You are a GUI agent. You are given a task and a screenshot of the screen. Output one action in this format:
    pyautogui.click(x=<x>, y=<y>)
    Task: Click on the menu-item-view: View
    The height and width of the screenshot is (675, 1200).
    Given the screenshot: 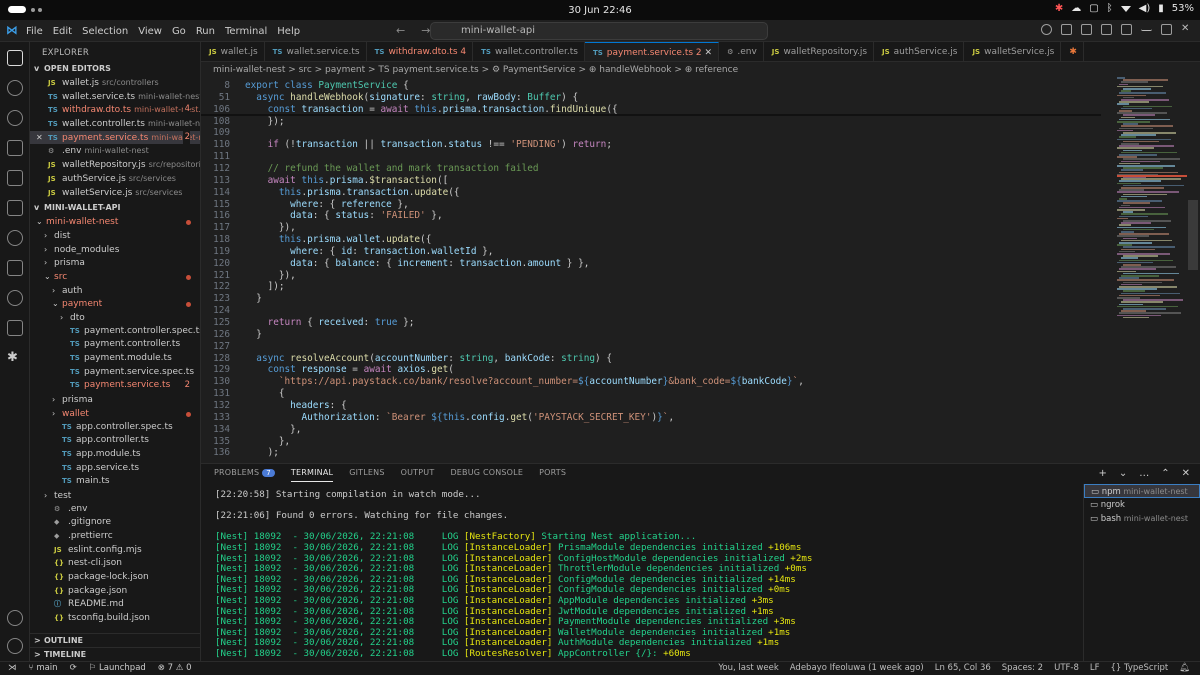 What is the action you would take?
    pyautogui.click(x=150, y=31)
    